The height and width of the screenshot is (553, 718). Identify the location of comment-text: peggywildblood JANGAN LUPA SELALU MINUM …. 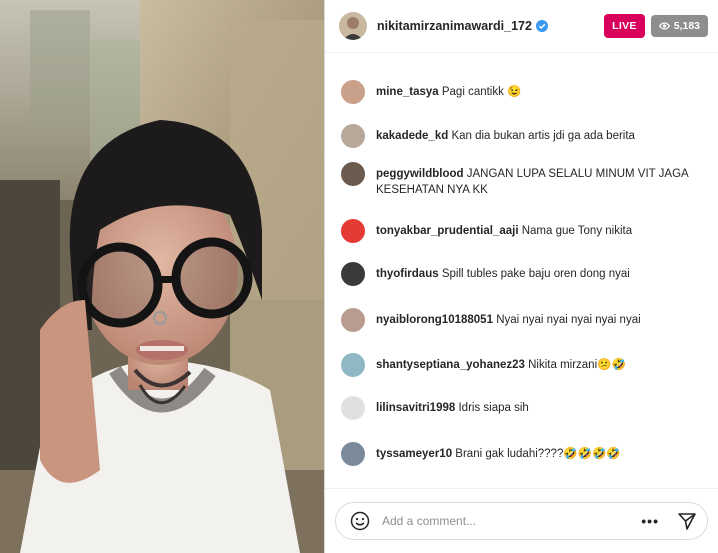
(540, 180).